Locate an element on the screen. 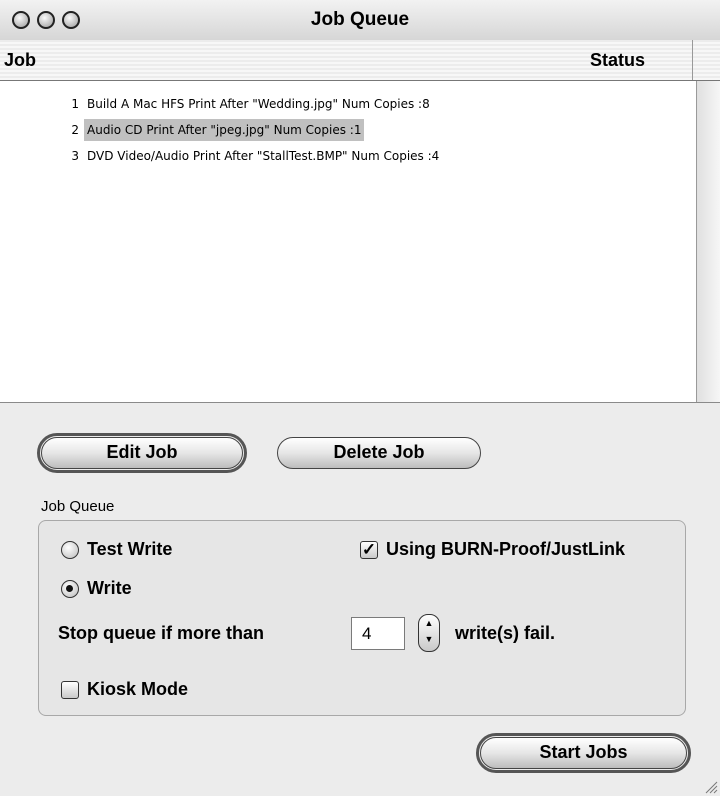 This screenshot has height=796, width=720. column-divider is located at coordinates (692, 60).